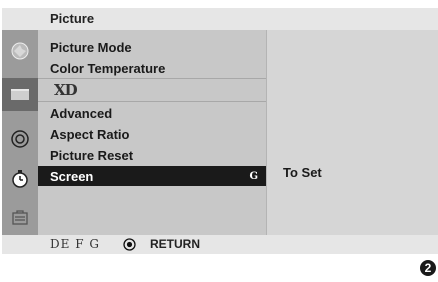 The height and width of the screenshot is (282, 438). What do you see at coordinates (152, 155) in the screenshot?
I see `menu-item-picture-reset: Picture Reset` at bounding box center [152, 155].